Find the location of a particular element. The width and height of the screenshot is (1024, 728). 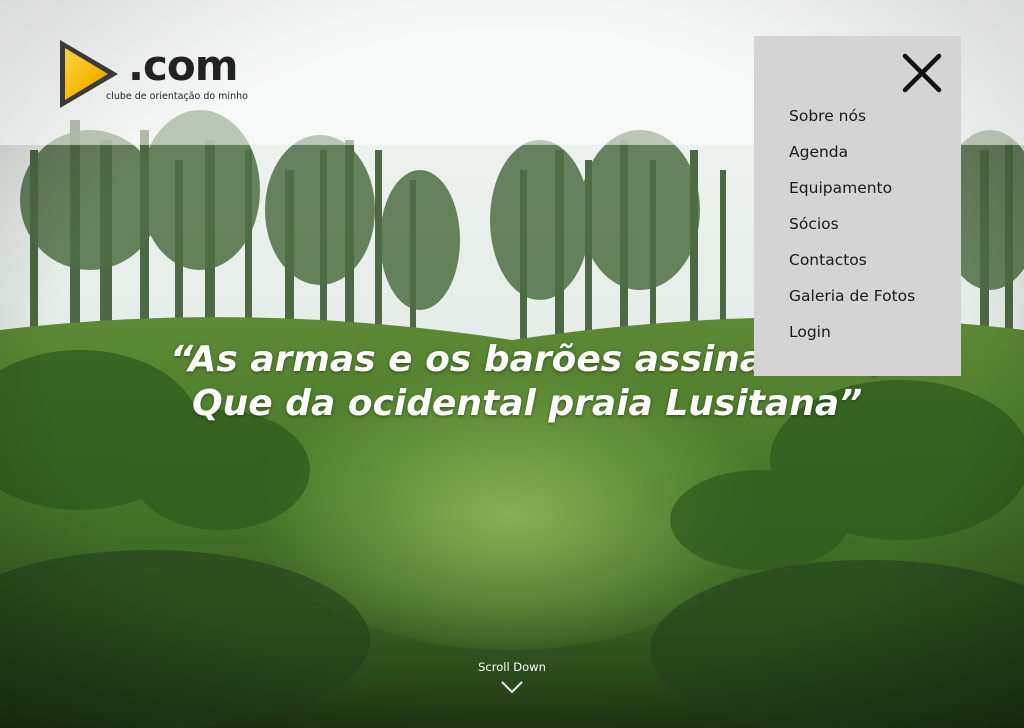

chevron-down-icon is located at coordinates (512, 687).